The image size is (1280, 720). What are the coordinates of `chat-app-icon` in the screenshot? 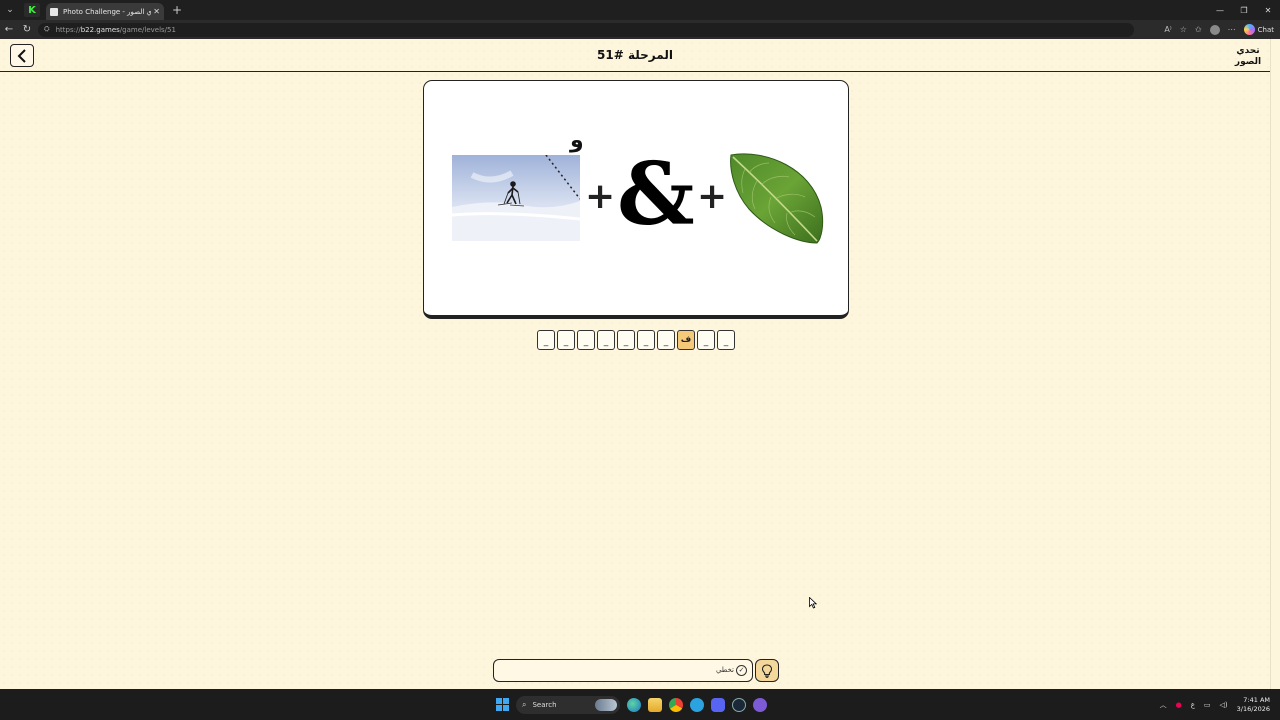 It's located at (760, 704).